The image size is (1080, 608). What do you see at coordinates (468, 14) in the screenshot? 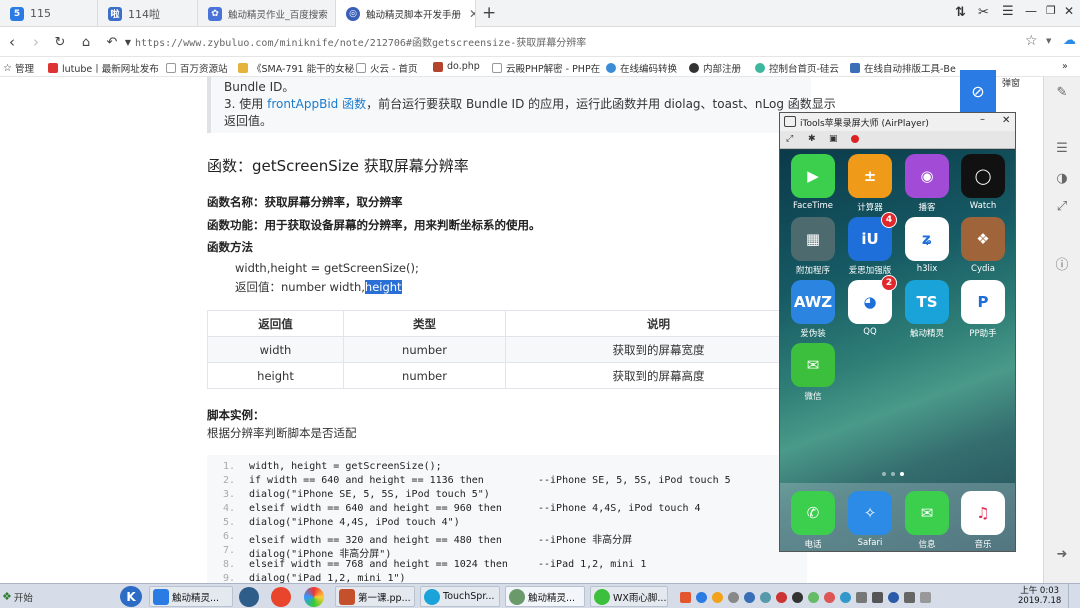
I see `close-tab-icon: ✕` at bounding box center [468, 14].